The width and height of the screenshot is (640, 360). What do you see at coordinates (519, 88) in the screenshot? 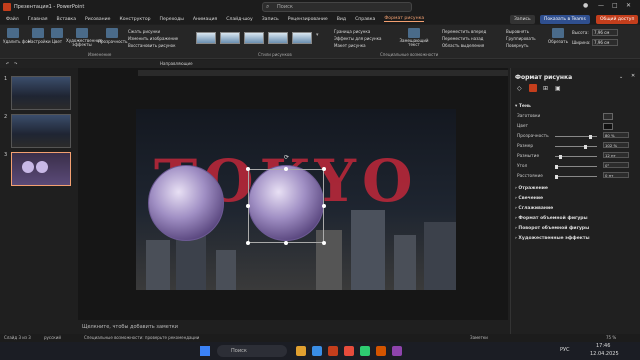
I see `fill-line-icon: ◇` at bounding box center [519, 88].